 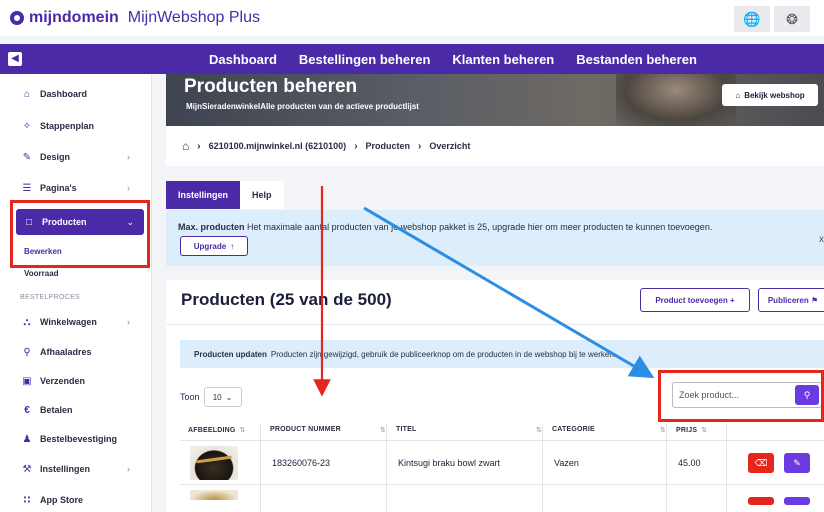 What do you see at coordinates (27, 157) in the screenshot?
I see `design-icon: ✎` at bounding box center [27, 157].